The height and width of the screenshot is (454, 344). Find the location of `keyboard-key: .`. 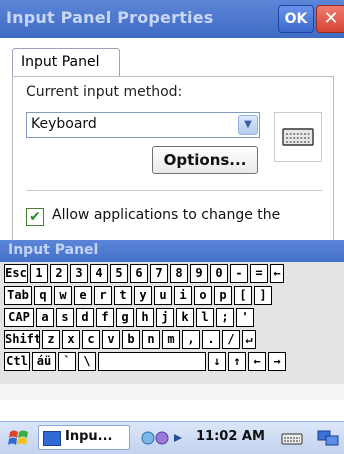

keyboard-key: . is located at coordinates (211, 339).